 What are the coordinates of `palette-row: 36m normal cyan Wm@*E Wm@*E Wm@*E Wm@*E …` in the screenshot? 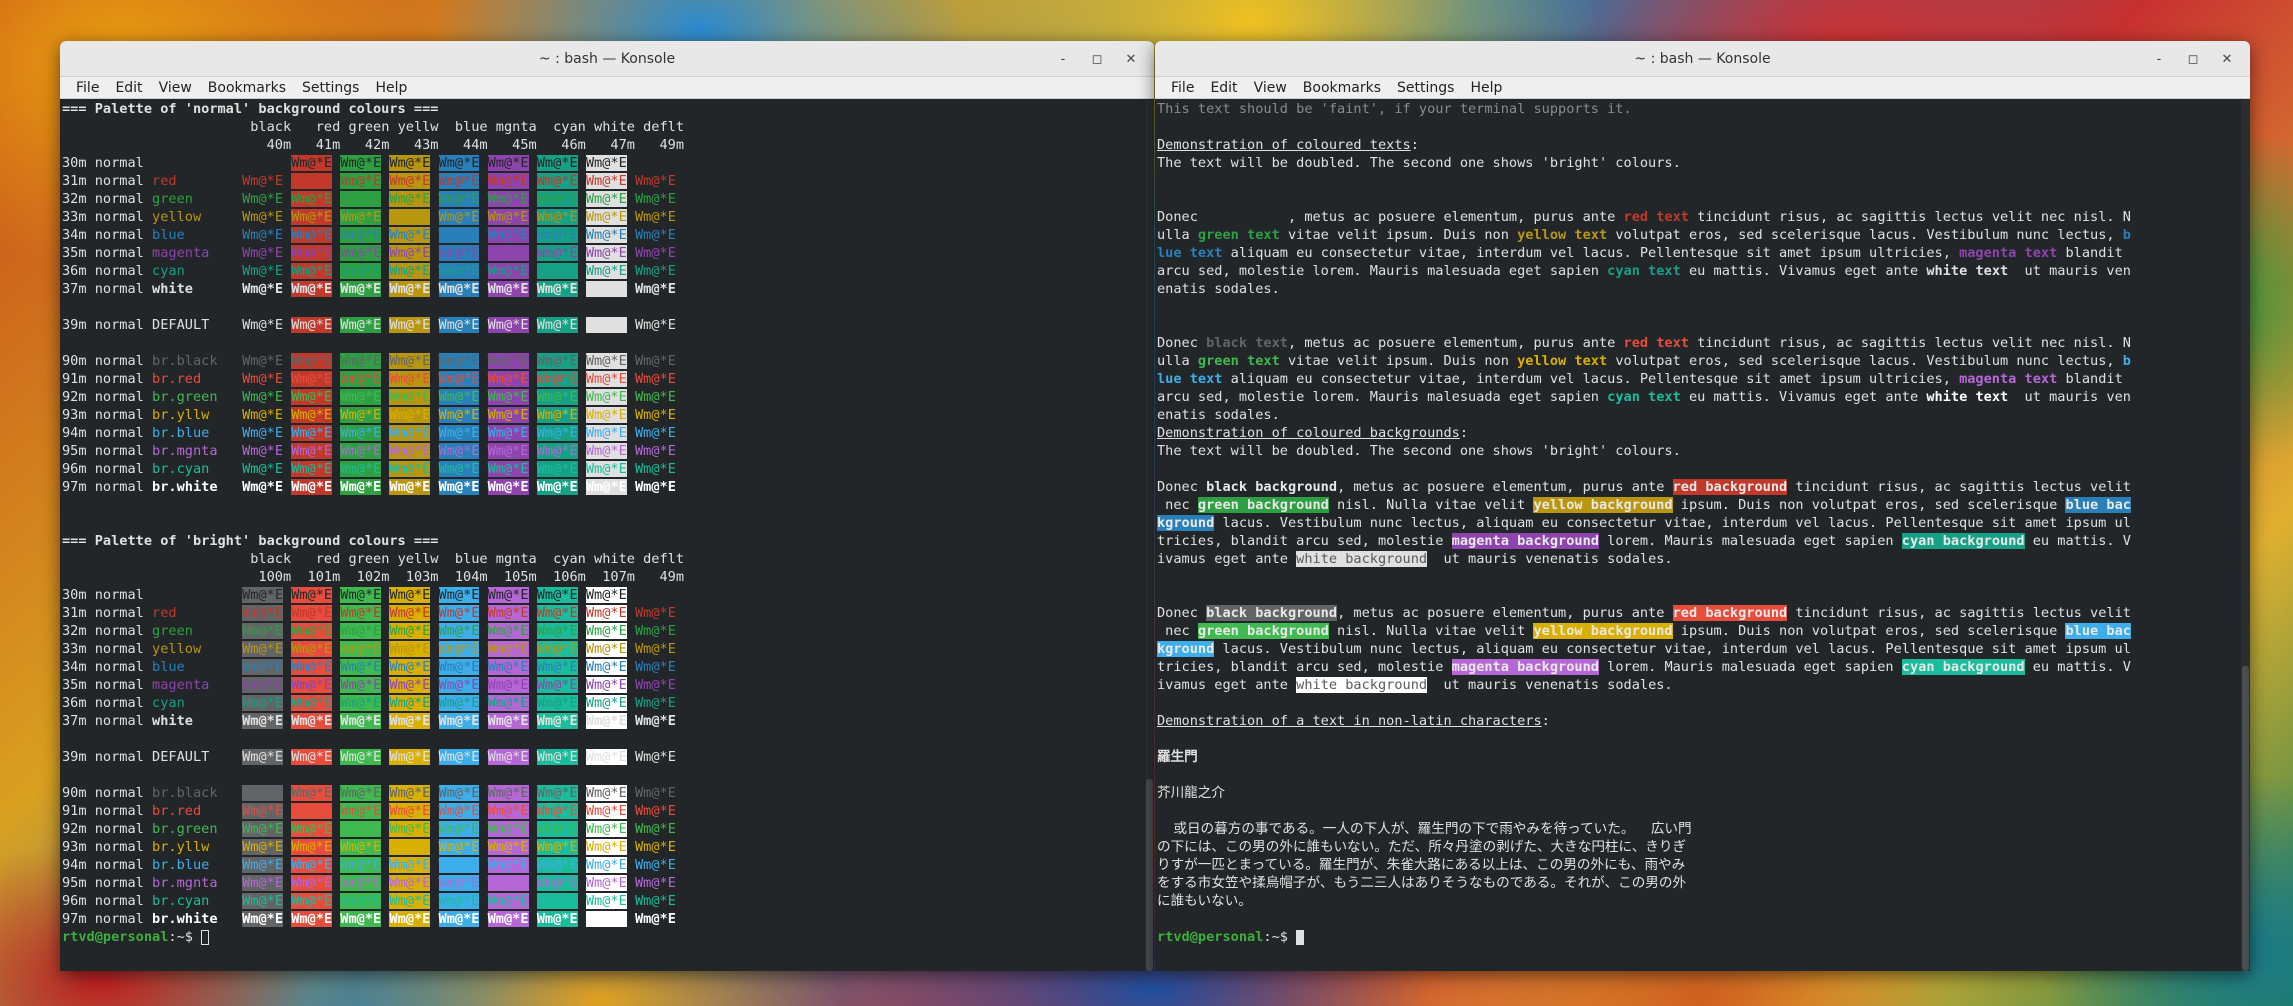 It's located at (602, 703).